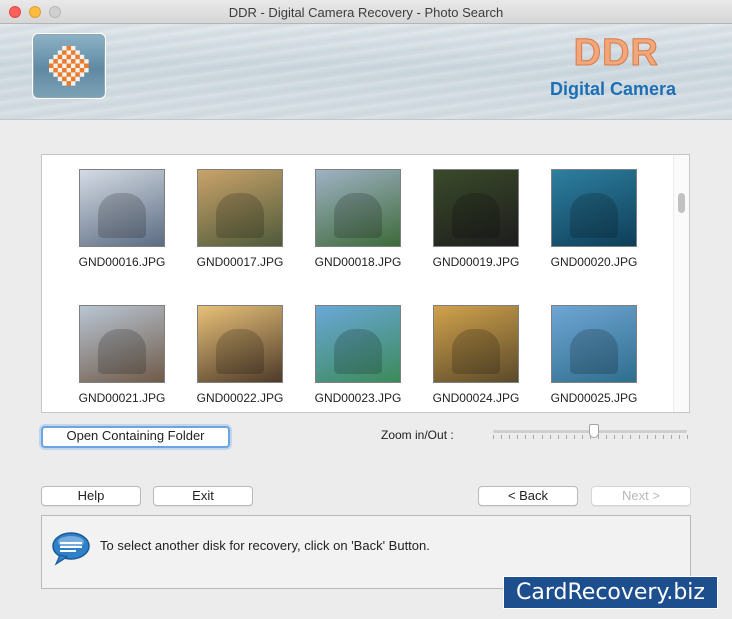 This screenshot has width=732, height=619. I want to click on back-button: < Back, so click(528, 496).